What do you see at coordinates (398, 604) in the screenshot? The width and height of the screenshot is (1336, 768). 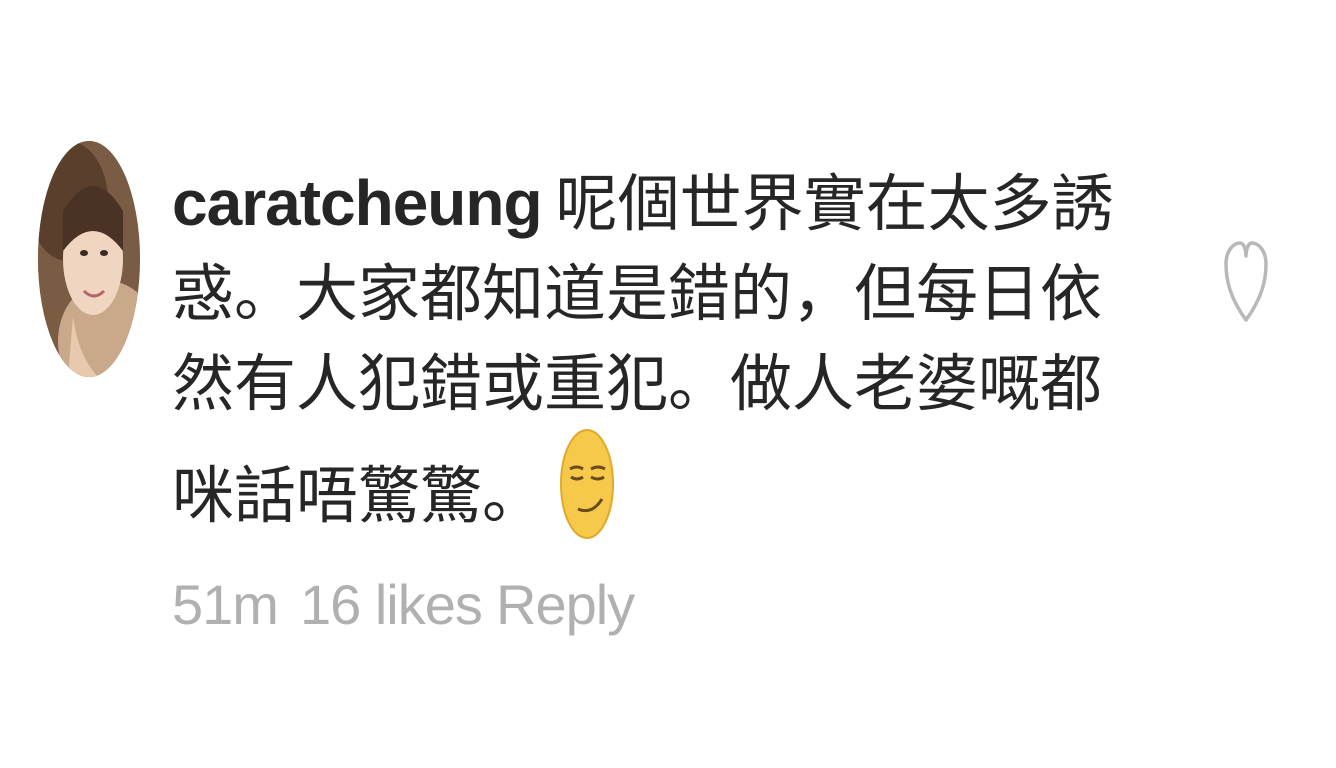 I see `likes-count: 16 likes` at bounding box center [398, 604].